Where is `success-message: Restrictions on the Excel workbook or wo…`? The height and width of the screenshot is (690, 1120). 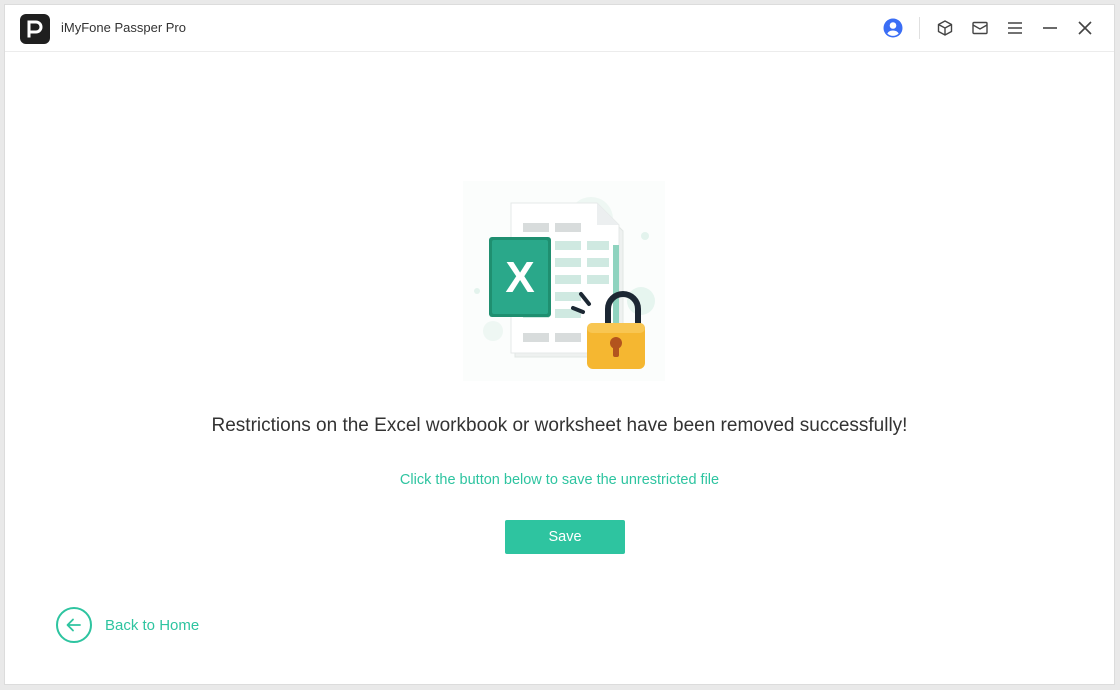
success-message: Restrictions on the Excel workbook or wo… is located at coordinates (559, 425).